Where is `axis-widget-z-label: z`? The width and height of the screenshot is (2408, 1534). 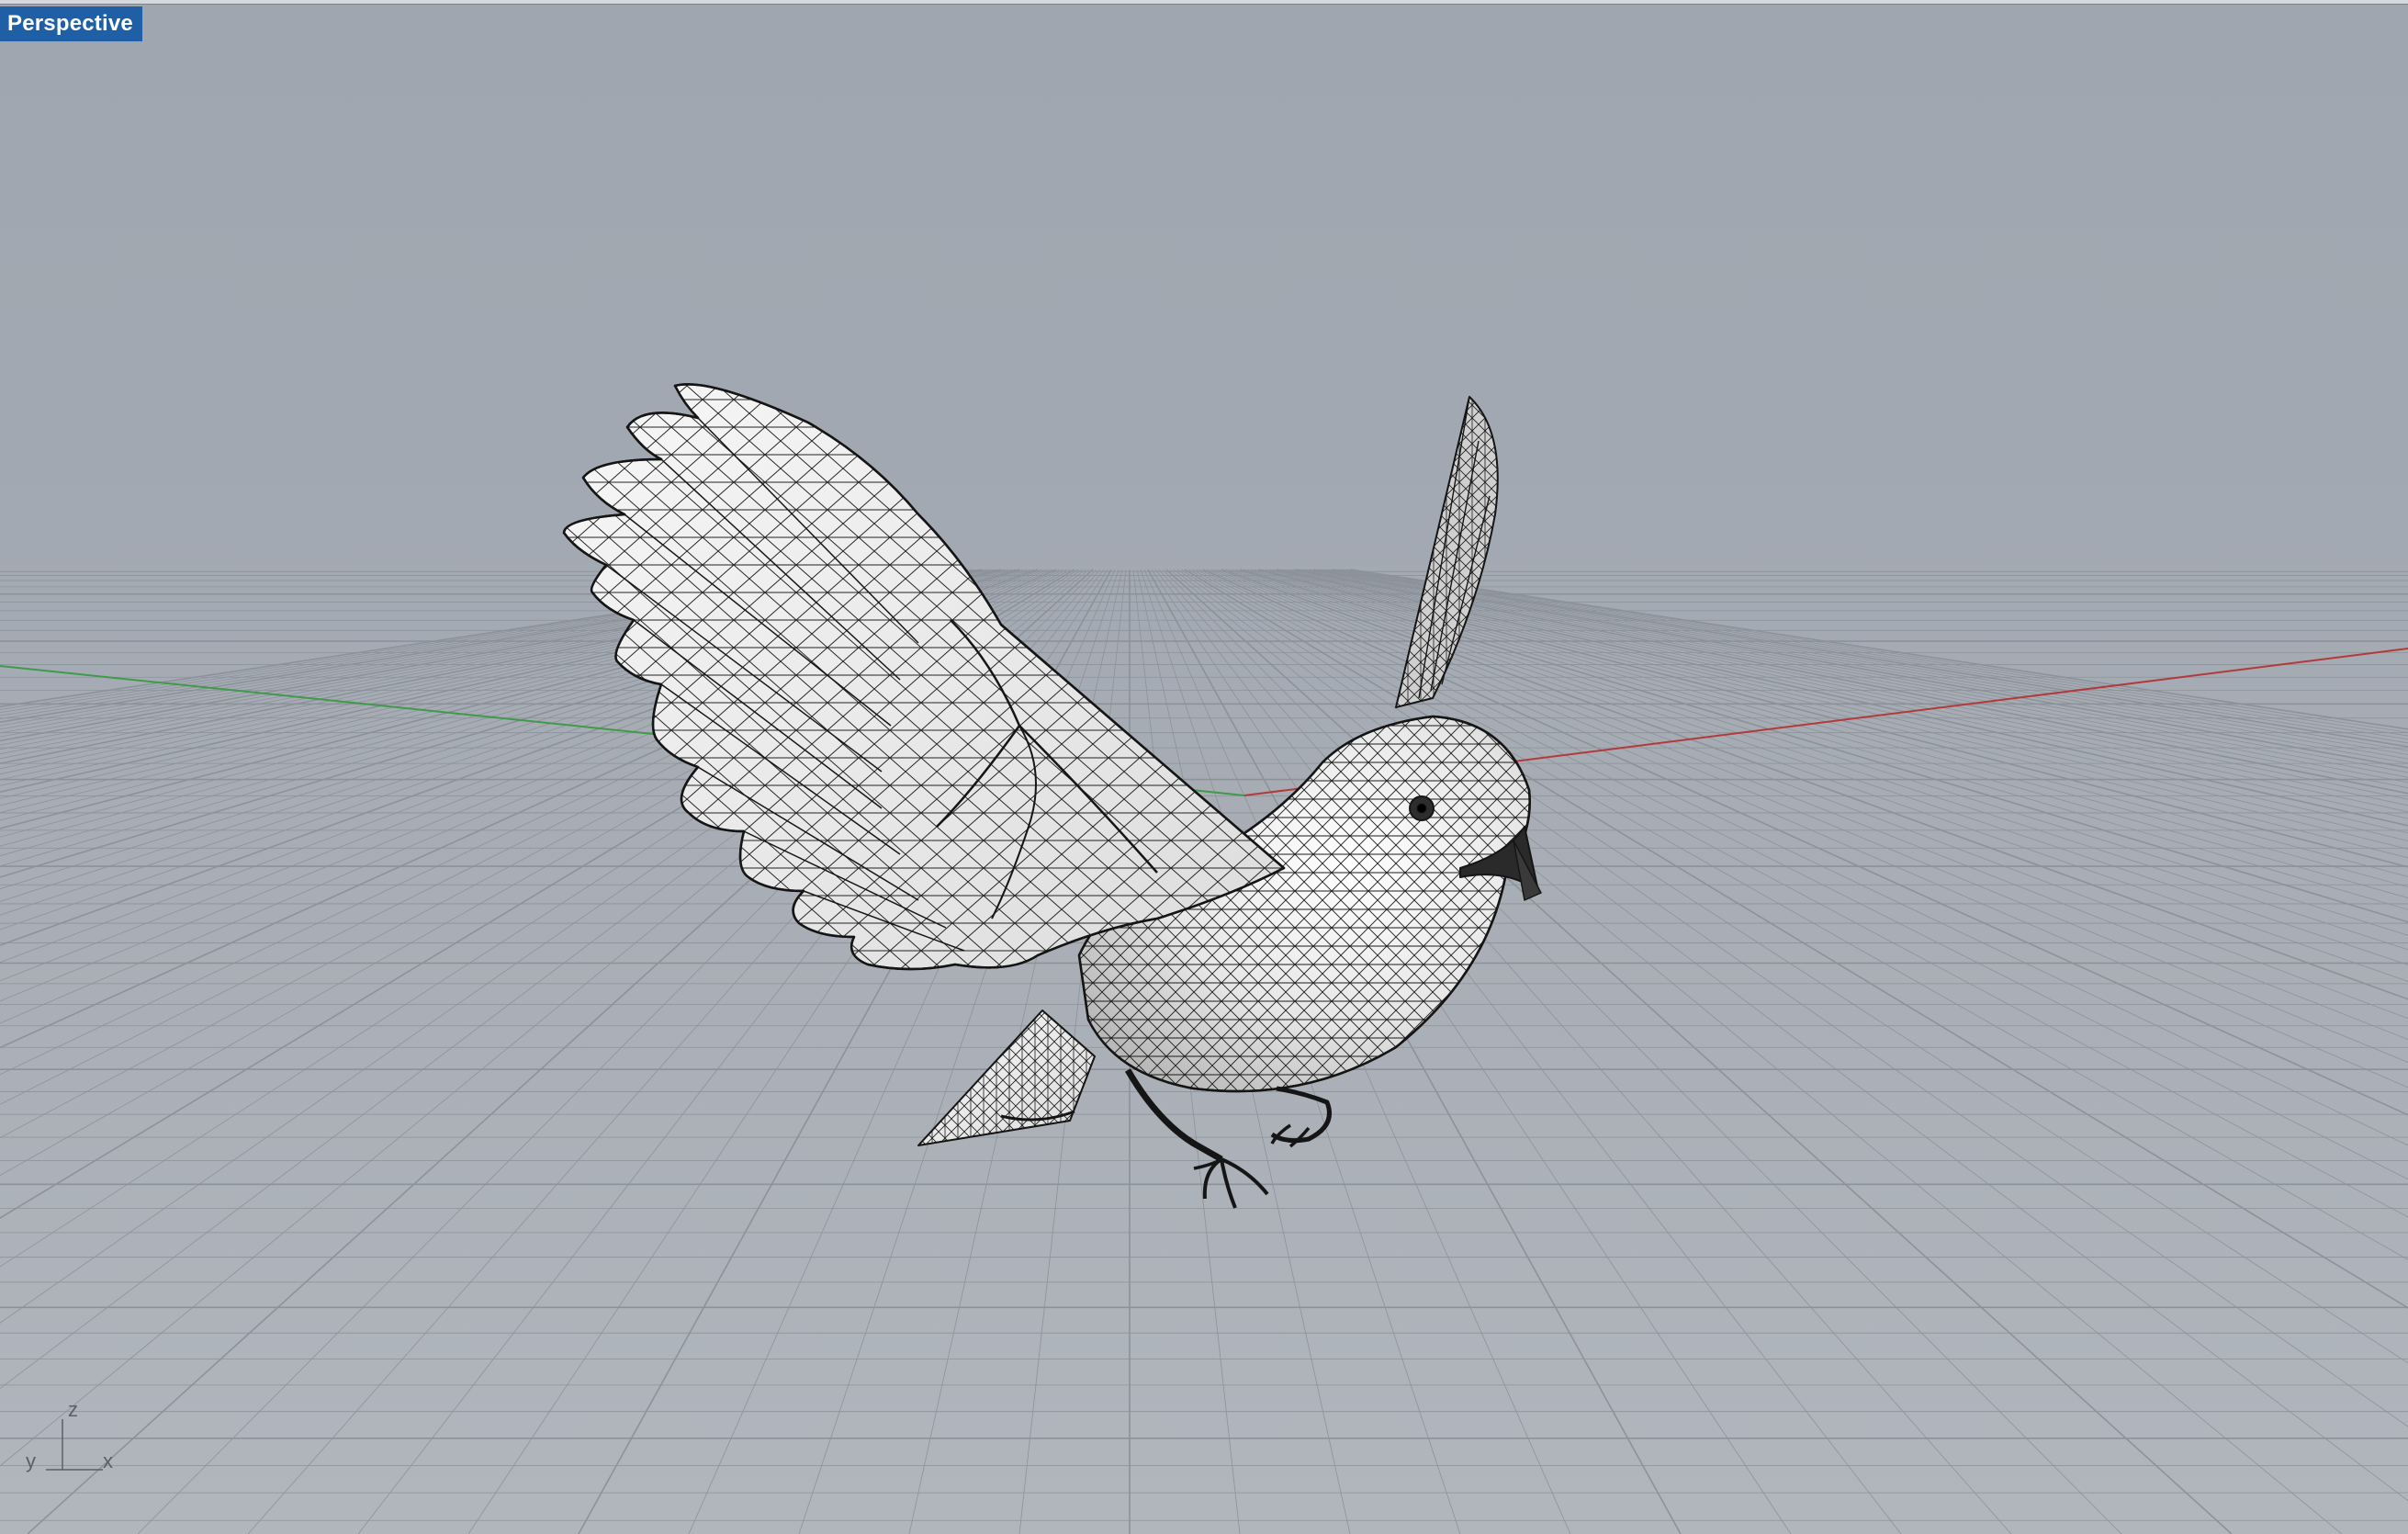 axis-widget-z-label: z is located at coordinates (73, 1409).